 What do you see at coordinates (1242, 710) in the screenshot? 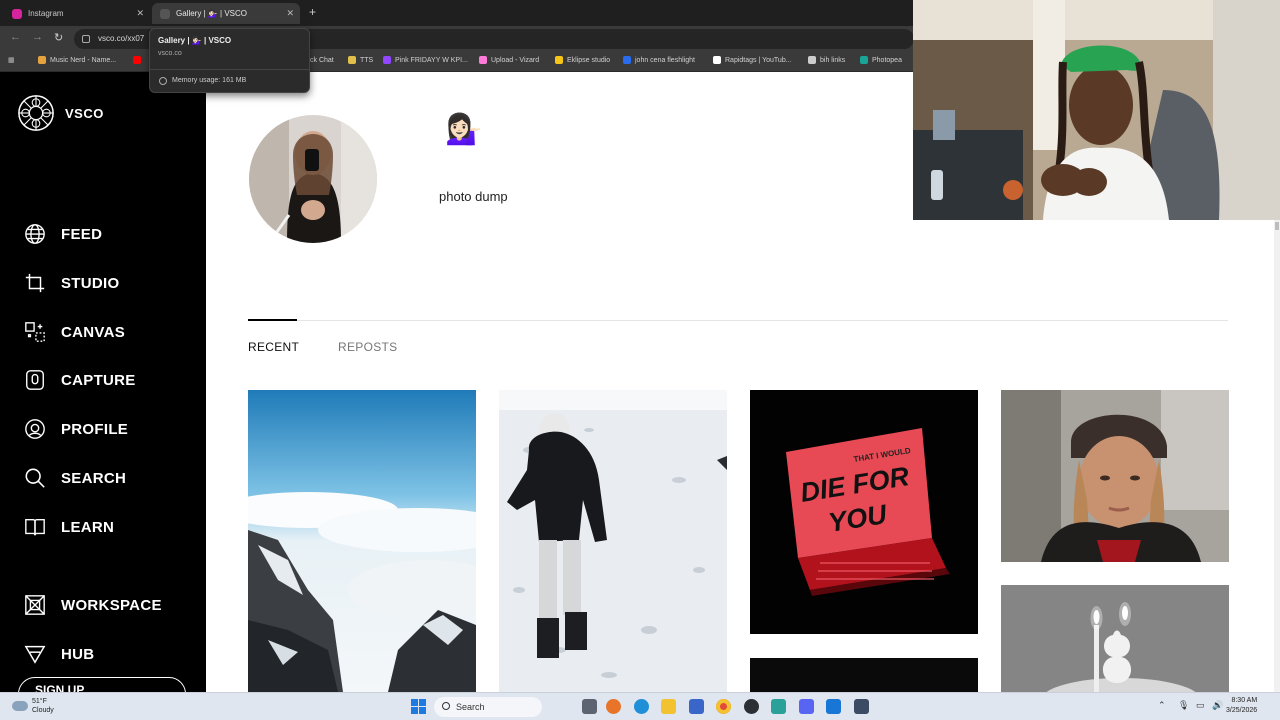
I see `clock-date: 3/25/2026` at bounding box center [1242, 710].